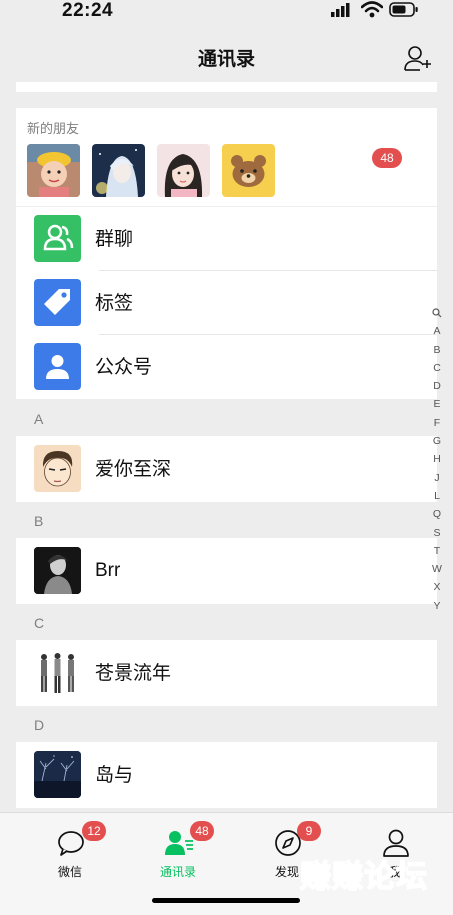 The width and height of the screenshot is (453, 915). I want to click on contact-row: 岛与, so click(226, 775).